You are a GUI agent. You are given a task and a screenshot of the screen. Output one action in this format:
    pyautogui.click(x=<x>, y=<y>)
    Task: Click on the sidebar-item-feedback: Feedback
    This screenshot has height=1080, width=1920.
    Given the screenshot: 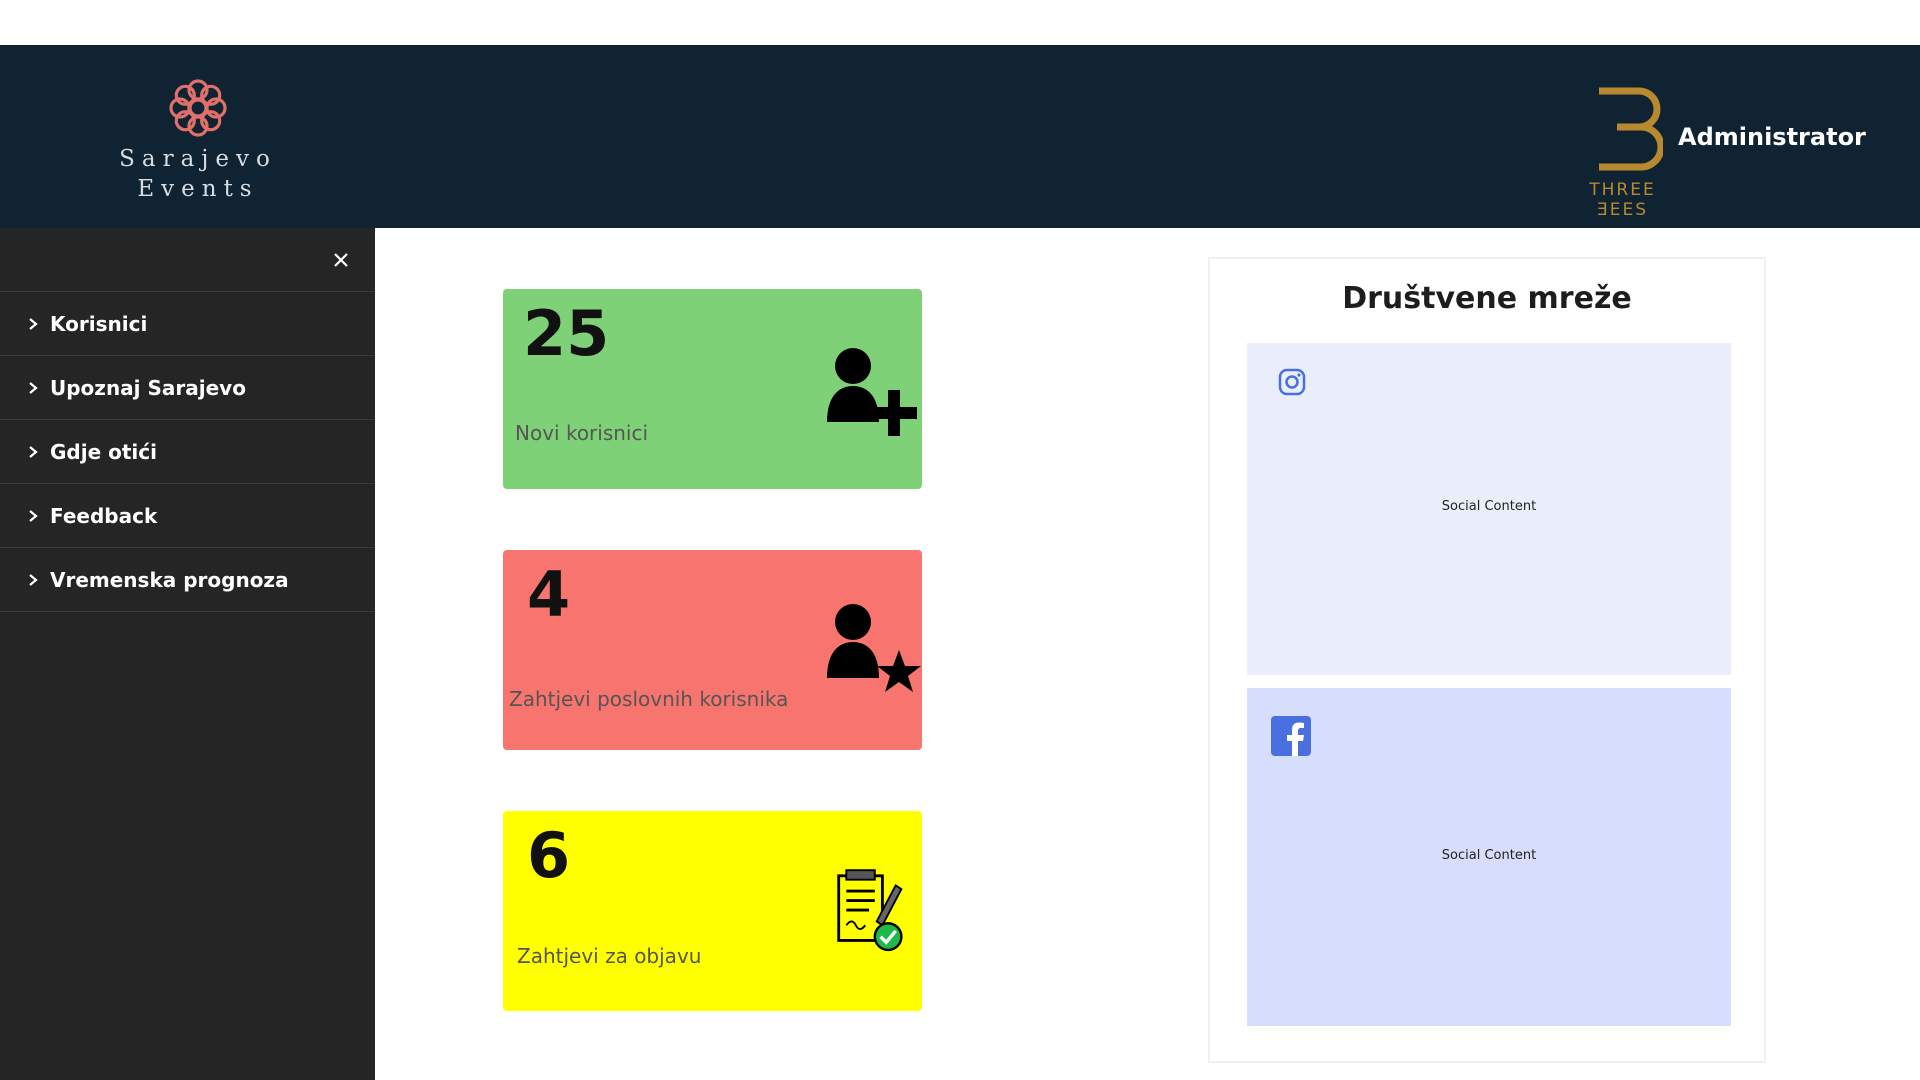 What is the action you would take?
    pyautogui.click(x=187, y=516)
    